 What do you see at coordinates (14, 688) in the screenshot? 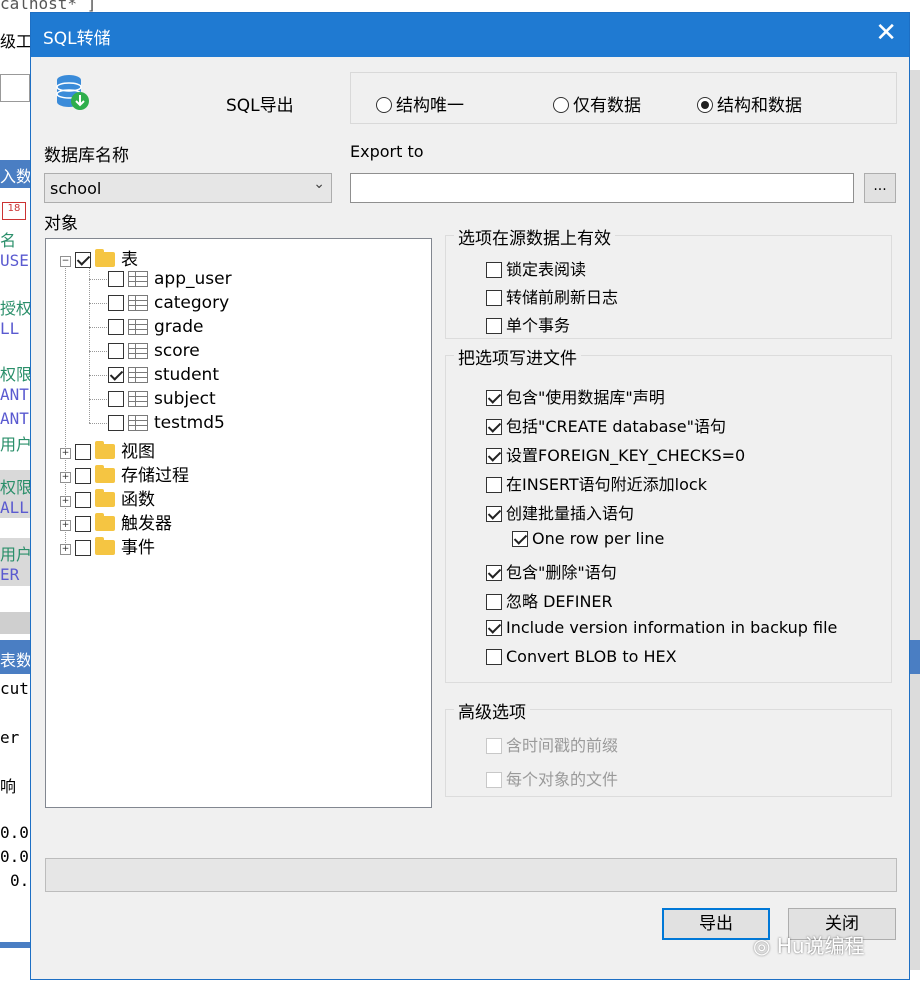
I see `bg-frag: cut` at bounding box center [14, 688].